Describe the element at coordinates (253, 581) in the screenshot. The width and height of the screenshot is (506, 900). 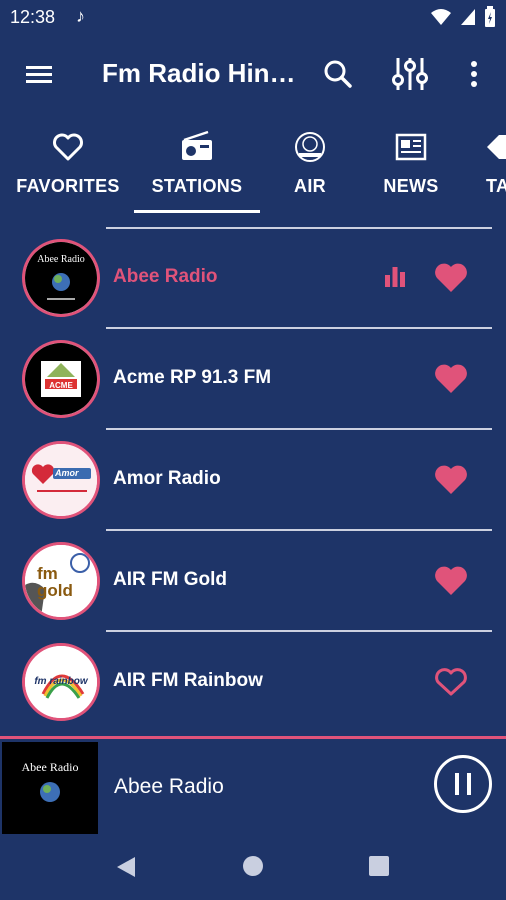
I see `list-item: fm gold AIR FM Gold` at that location.